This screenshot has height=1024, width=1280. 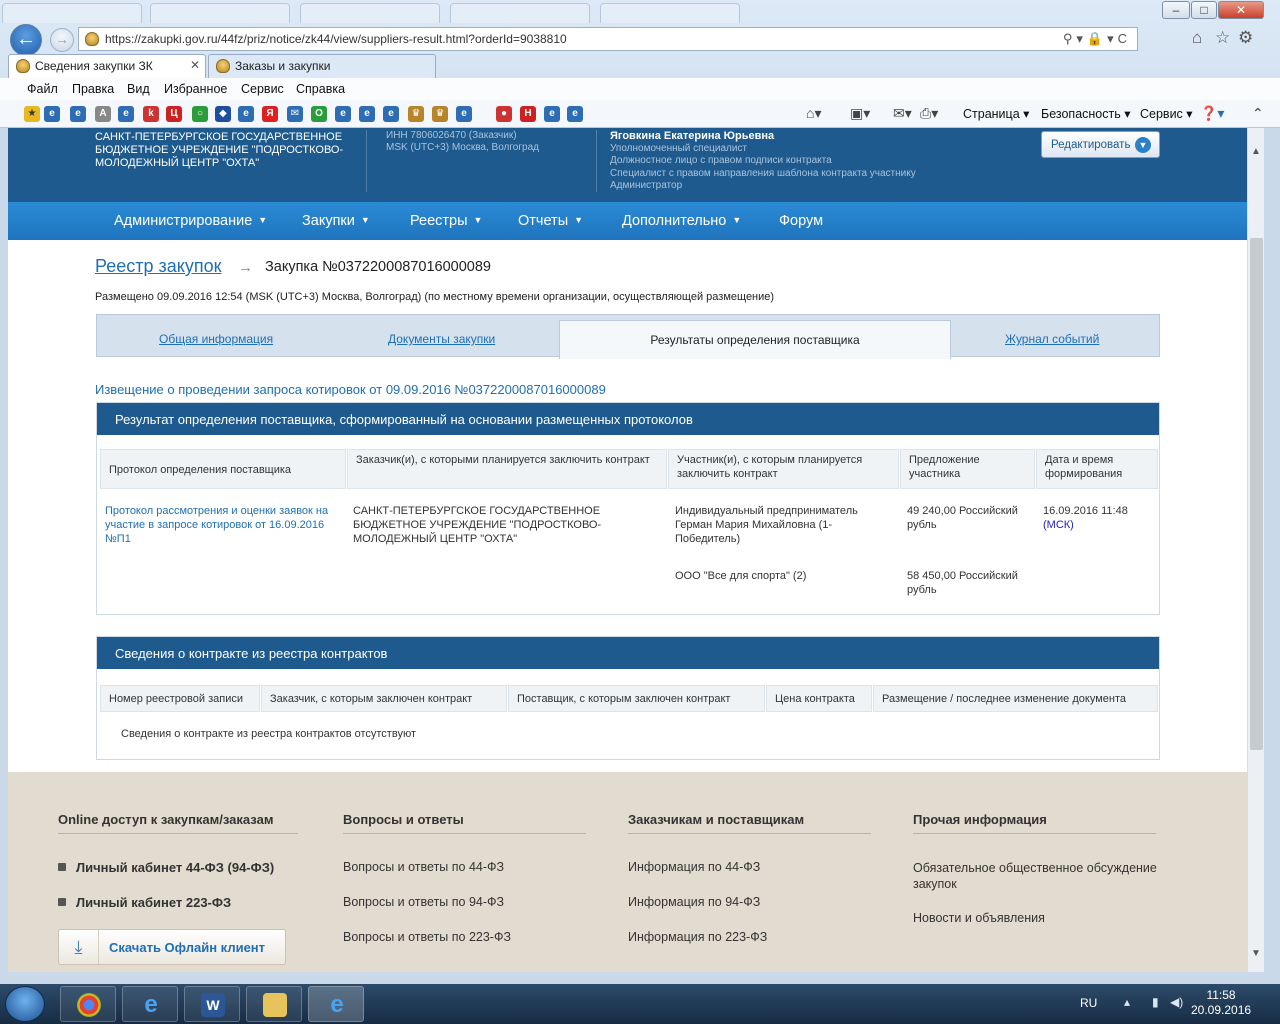 I want to click on bookmark-icon: H, so click(x=528, y=114).